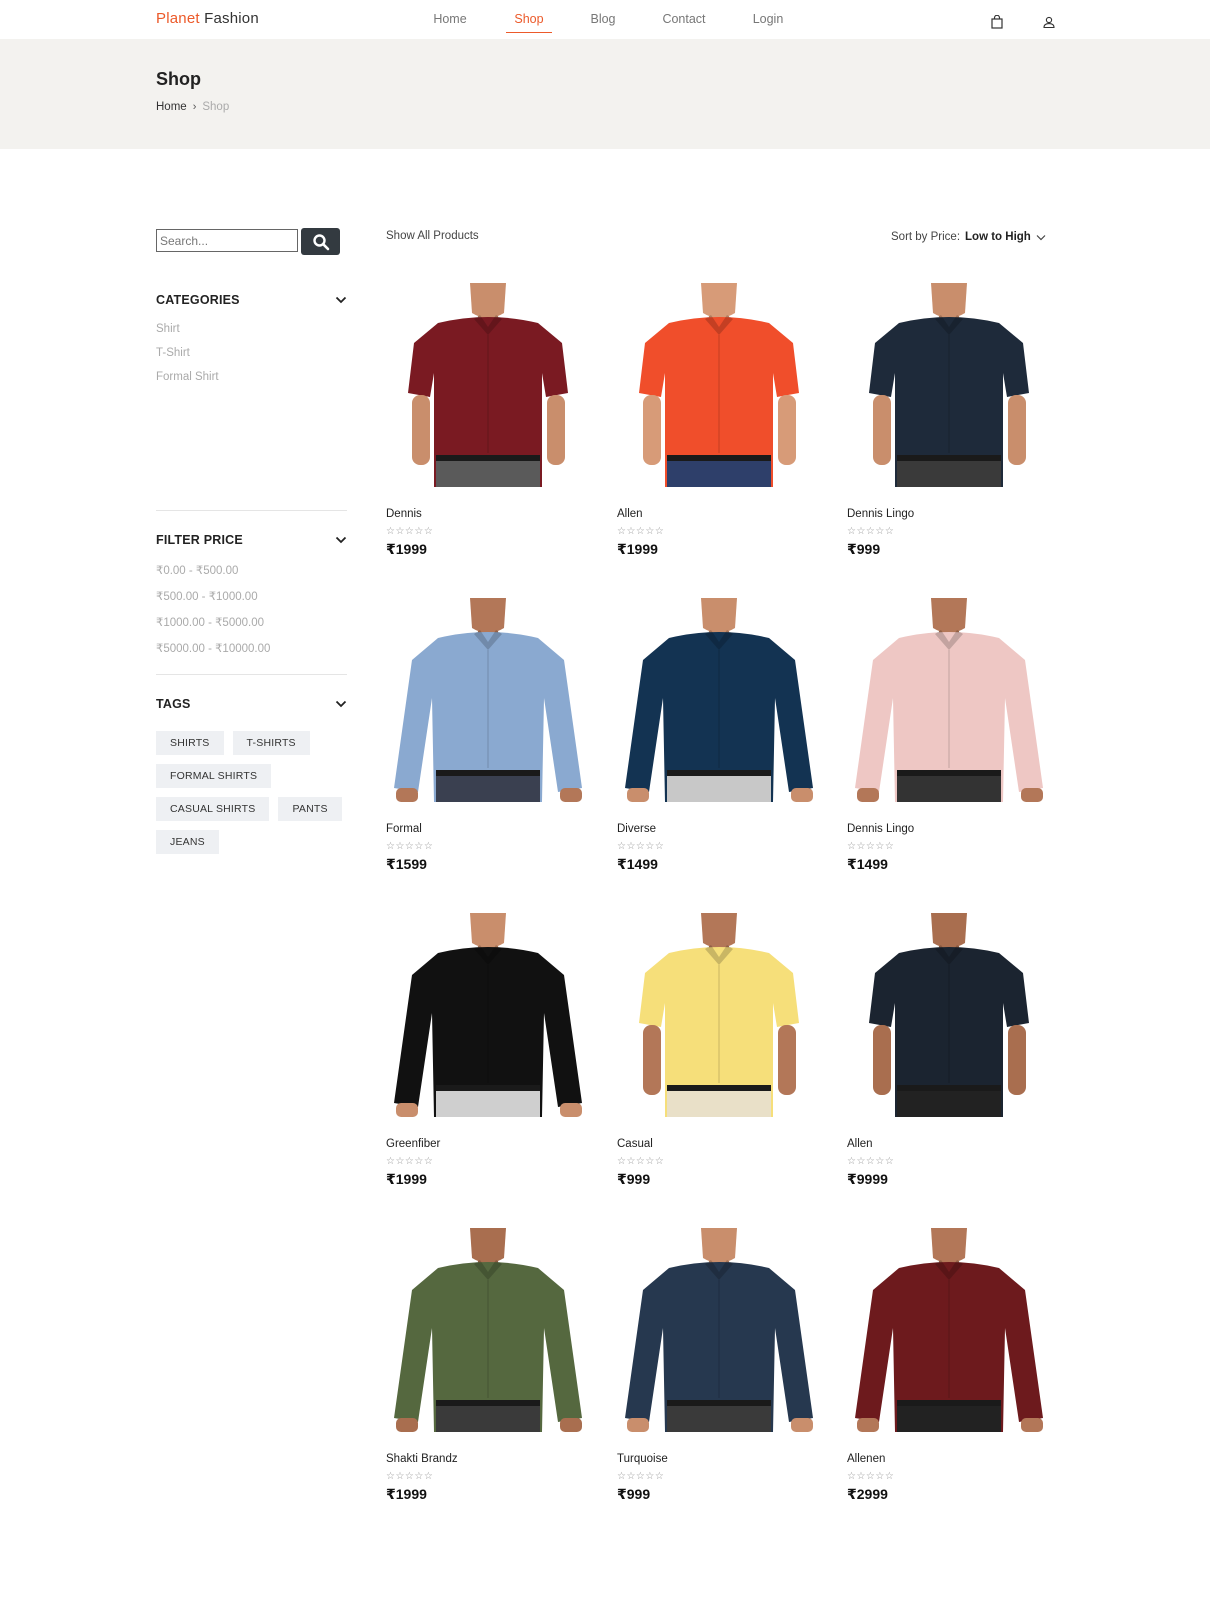 The height and width of the screenshot is (1618, 1210). I want to click on search-icon, so click(320, 241).